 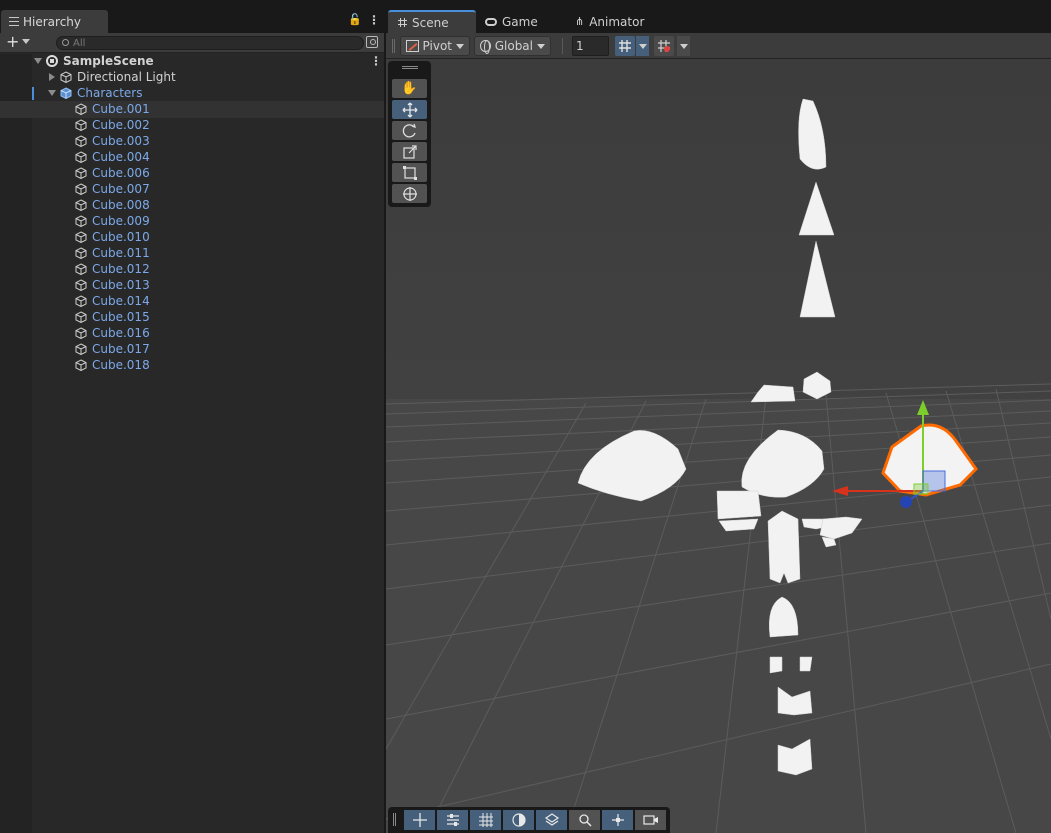 What do you see at coordinates (590, 46) in the screenshot?
I see `snap-increment-field` at bounding box center [590, 46].